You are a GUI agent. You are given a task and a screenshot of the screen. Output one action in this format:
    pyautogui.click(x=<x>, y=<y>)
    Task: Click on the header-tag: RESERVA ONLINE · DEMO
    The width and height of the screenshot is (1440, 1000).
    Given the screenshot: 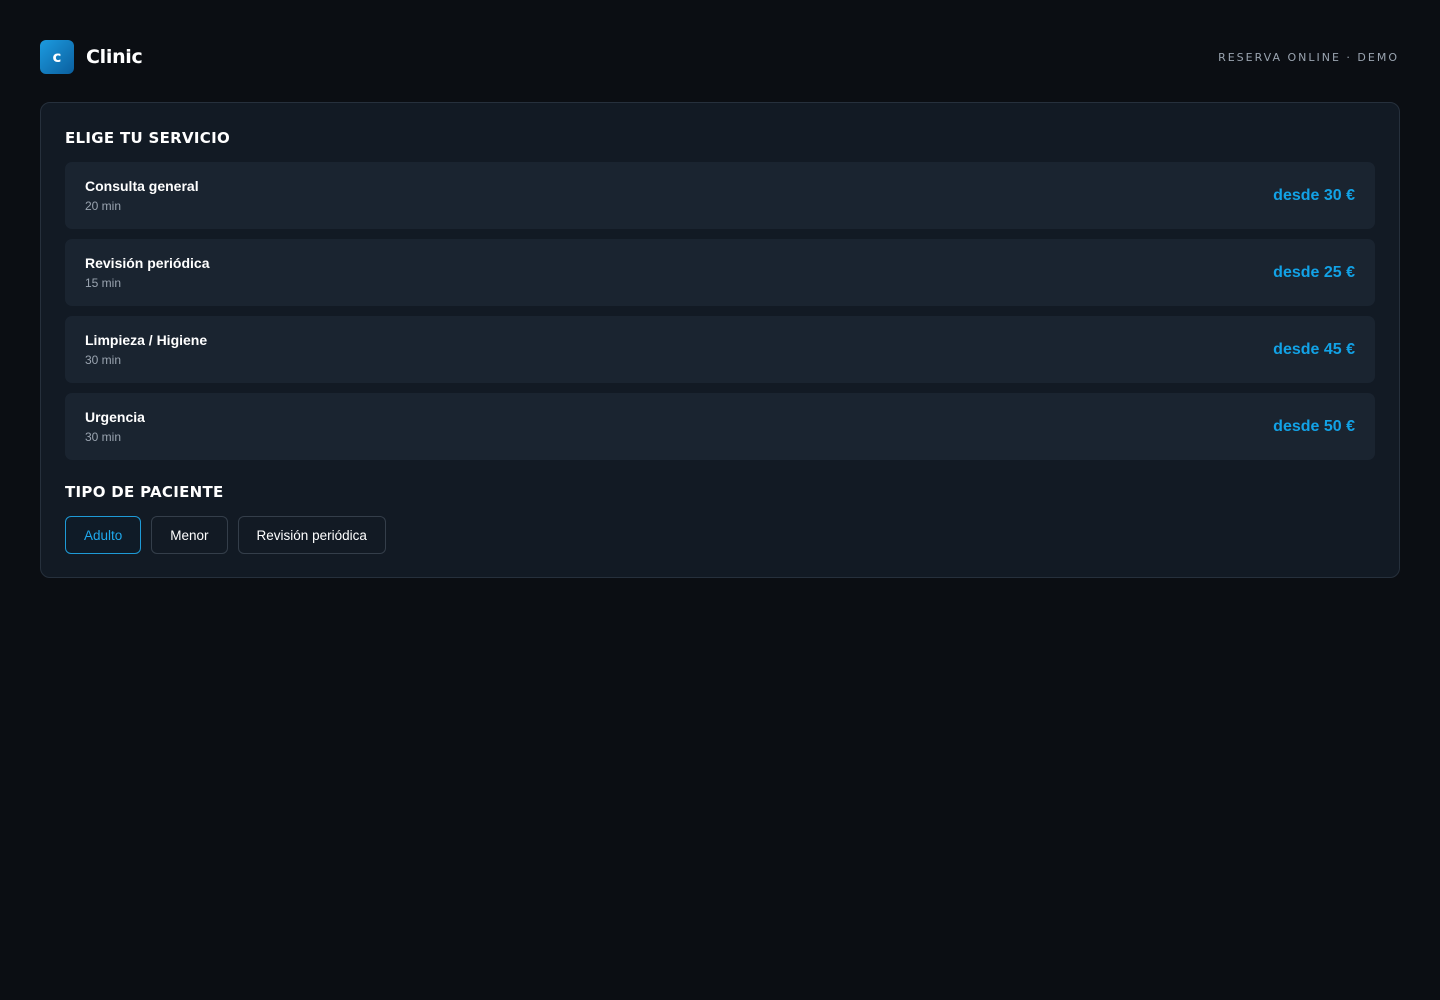 What is the action you would take?
    pyautogui.click(x=1308, y=57)
    